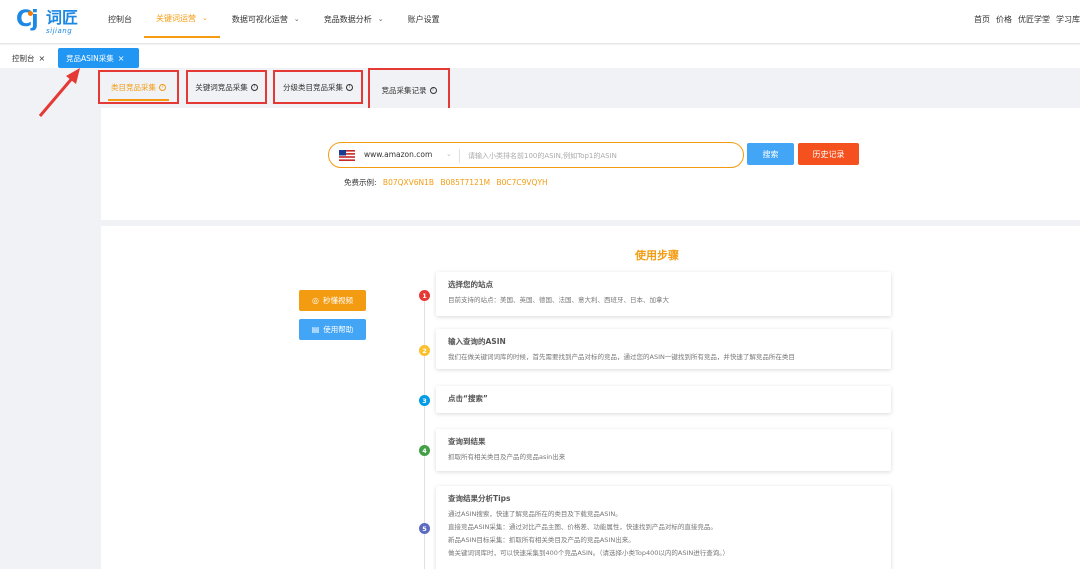 The image size is (1080, 569). I want to click on nav-item-competitor-analysis: 竞品数据分析 ⌄, so click(354, 19).